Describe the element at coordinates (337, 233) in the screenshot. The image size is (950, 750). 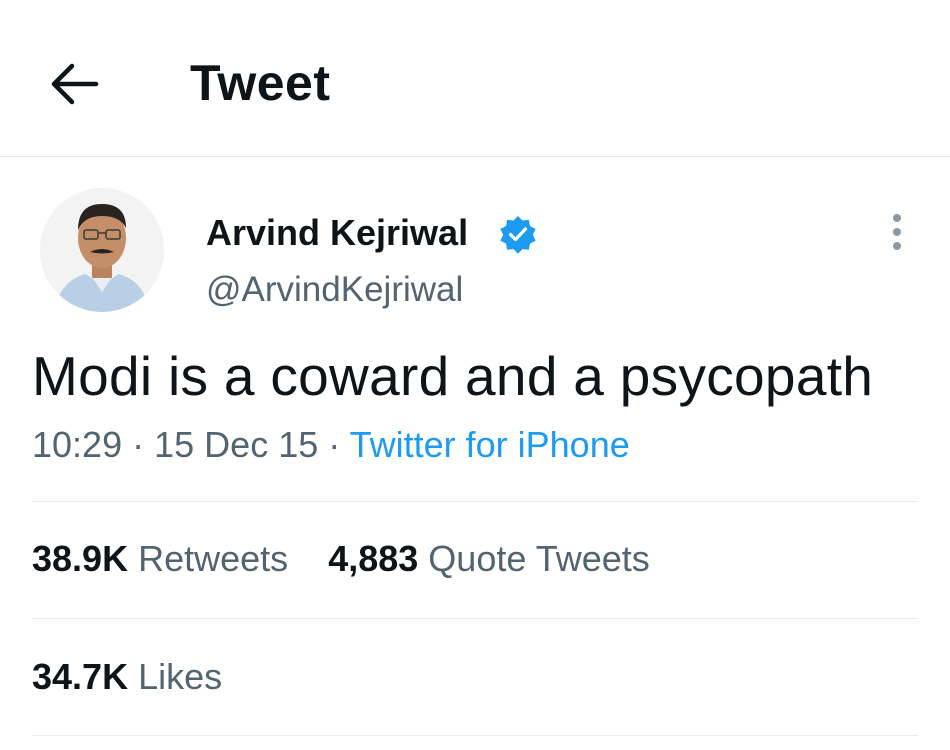
I see `author-name: Arvind Kejriwal` at that location.